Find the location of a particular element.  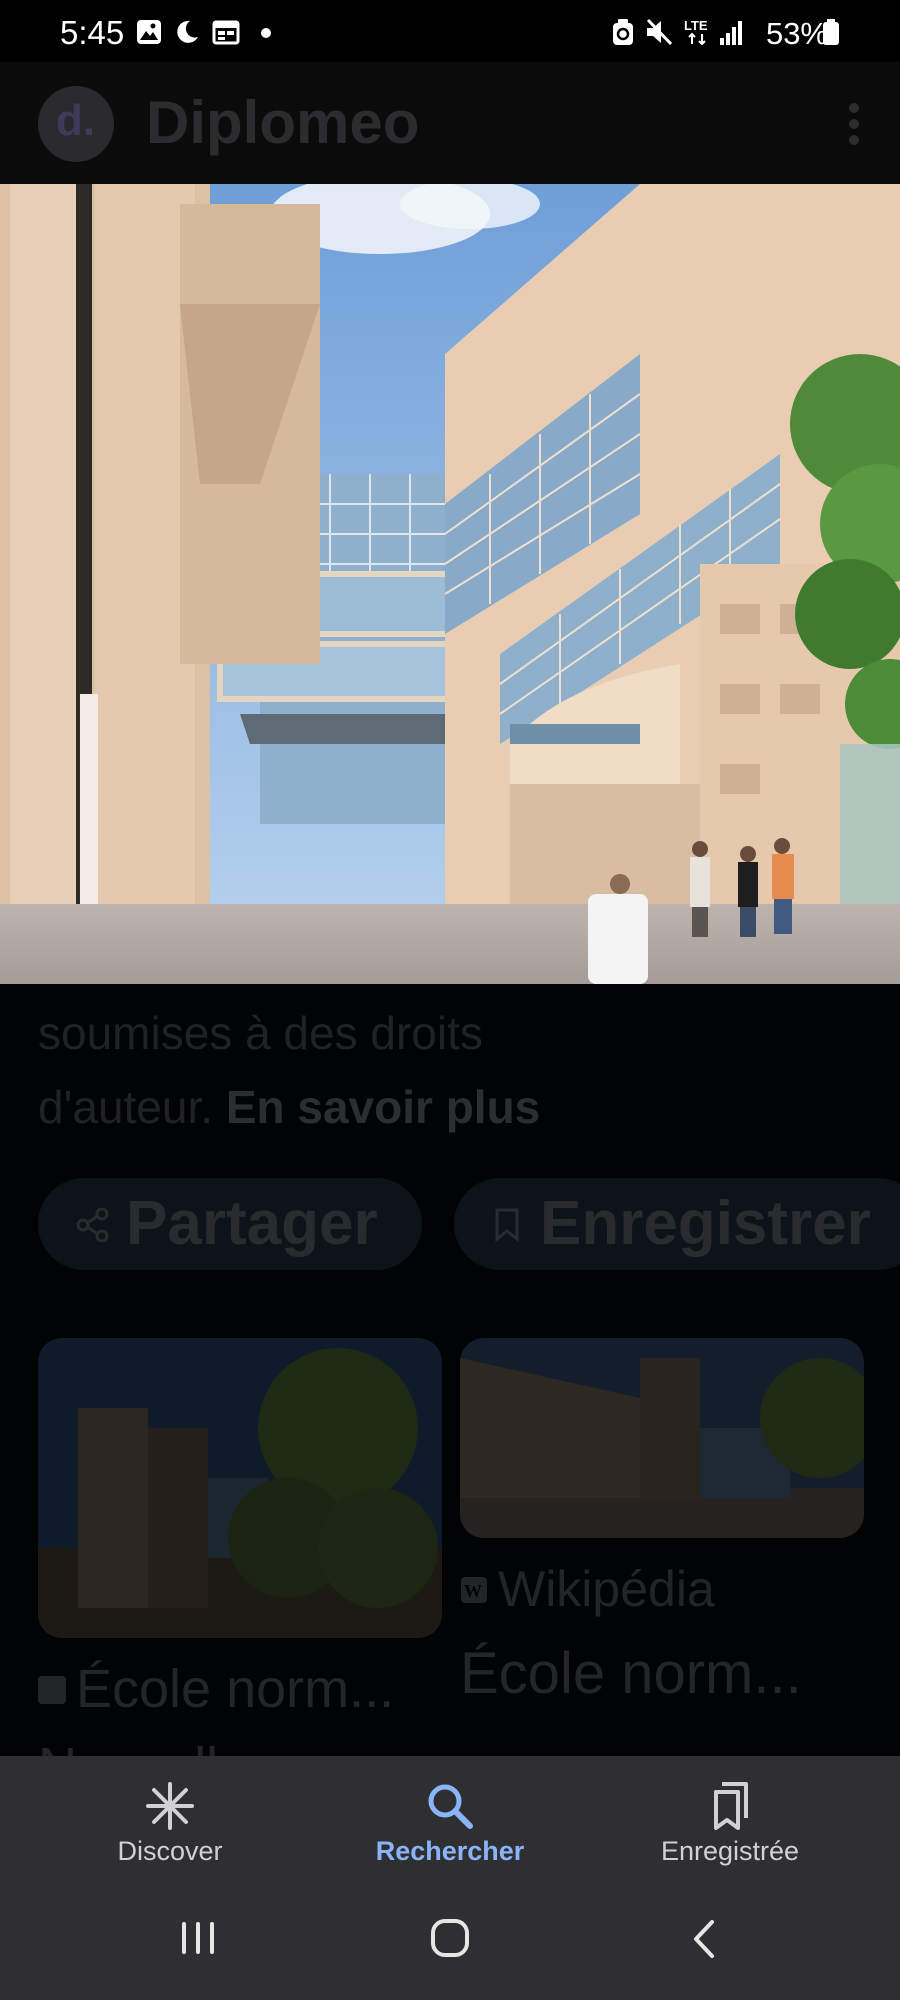

svg-text: W is located at coordinates (473, 1591).